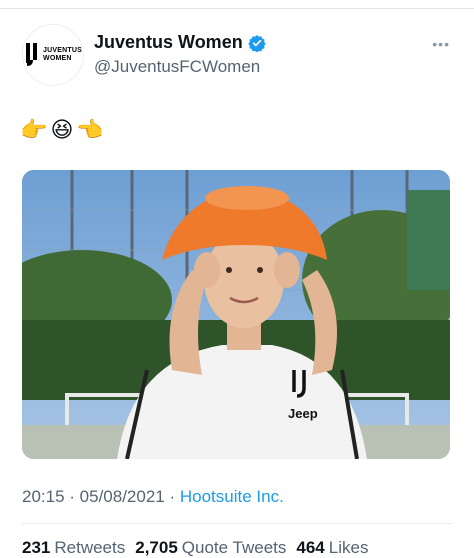 Image resolution: width=474 pixels, height=558 pixels. What do you see at coordinates (32, 54) in the screenshot?
I see `juventus-j-icon` at bounding box center [32, 54].